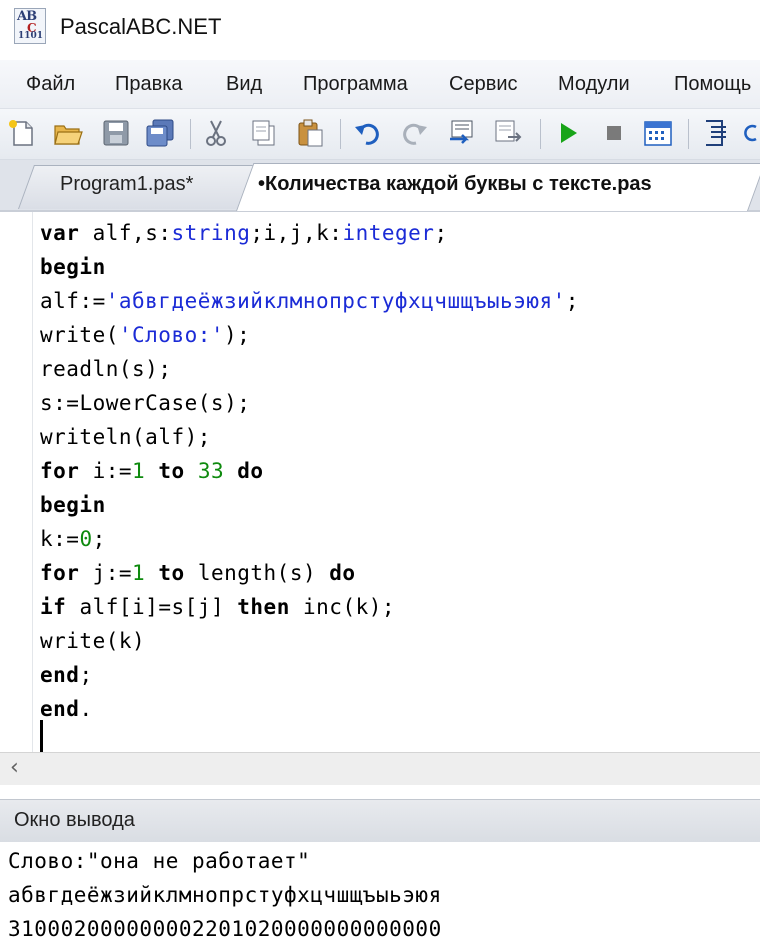 This screenshot has width=760, height=952. I want to click on paste-icon, so click(310, 133).